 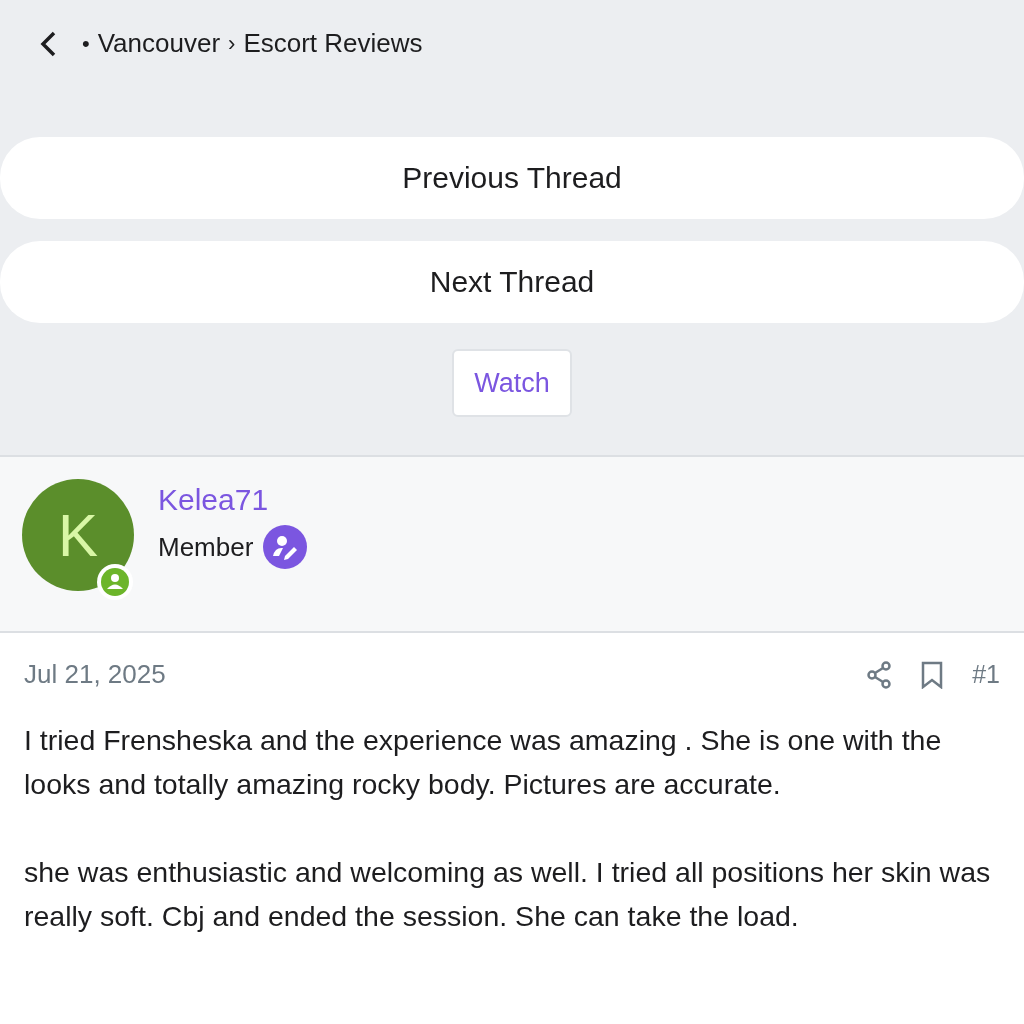 I want to click on post-number-link: #1, so click(x=986, y=674).